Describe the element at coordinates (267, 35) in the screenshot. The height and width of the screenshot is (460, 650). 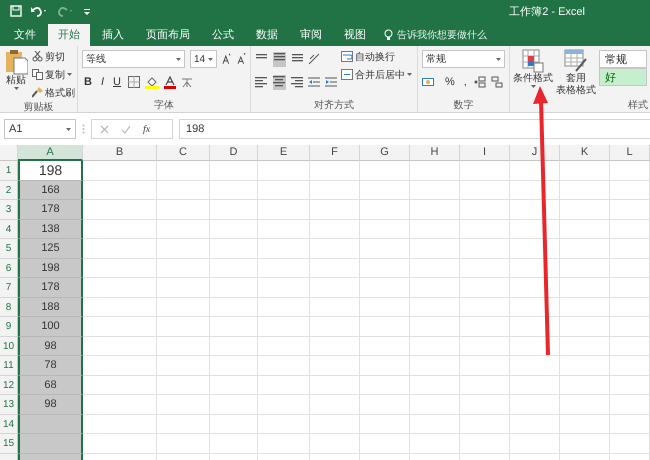
I see `ribbon-tab: 数据` at that location.